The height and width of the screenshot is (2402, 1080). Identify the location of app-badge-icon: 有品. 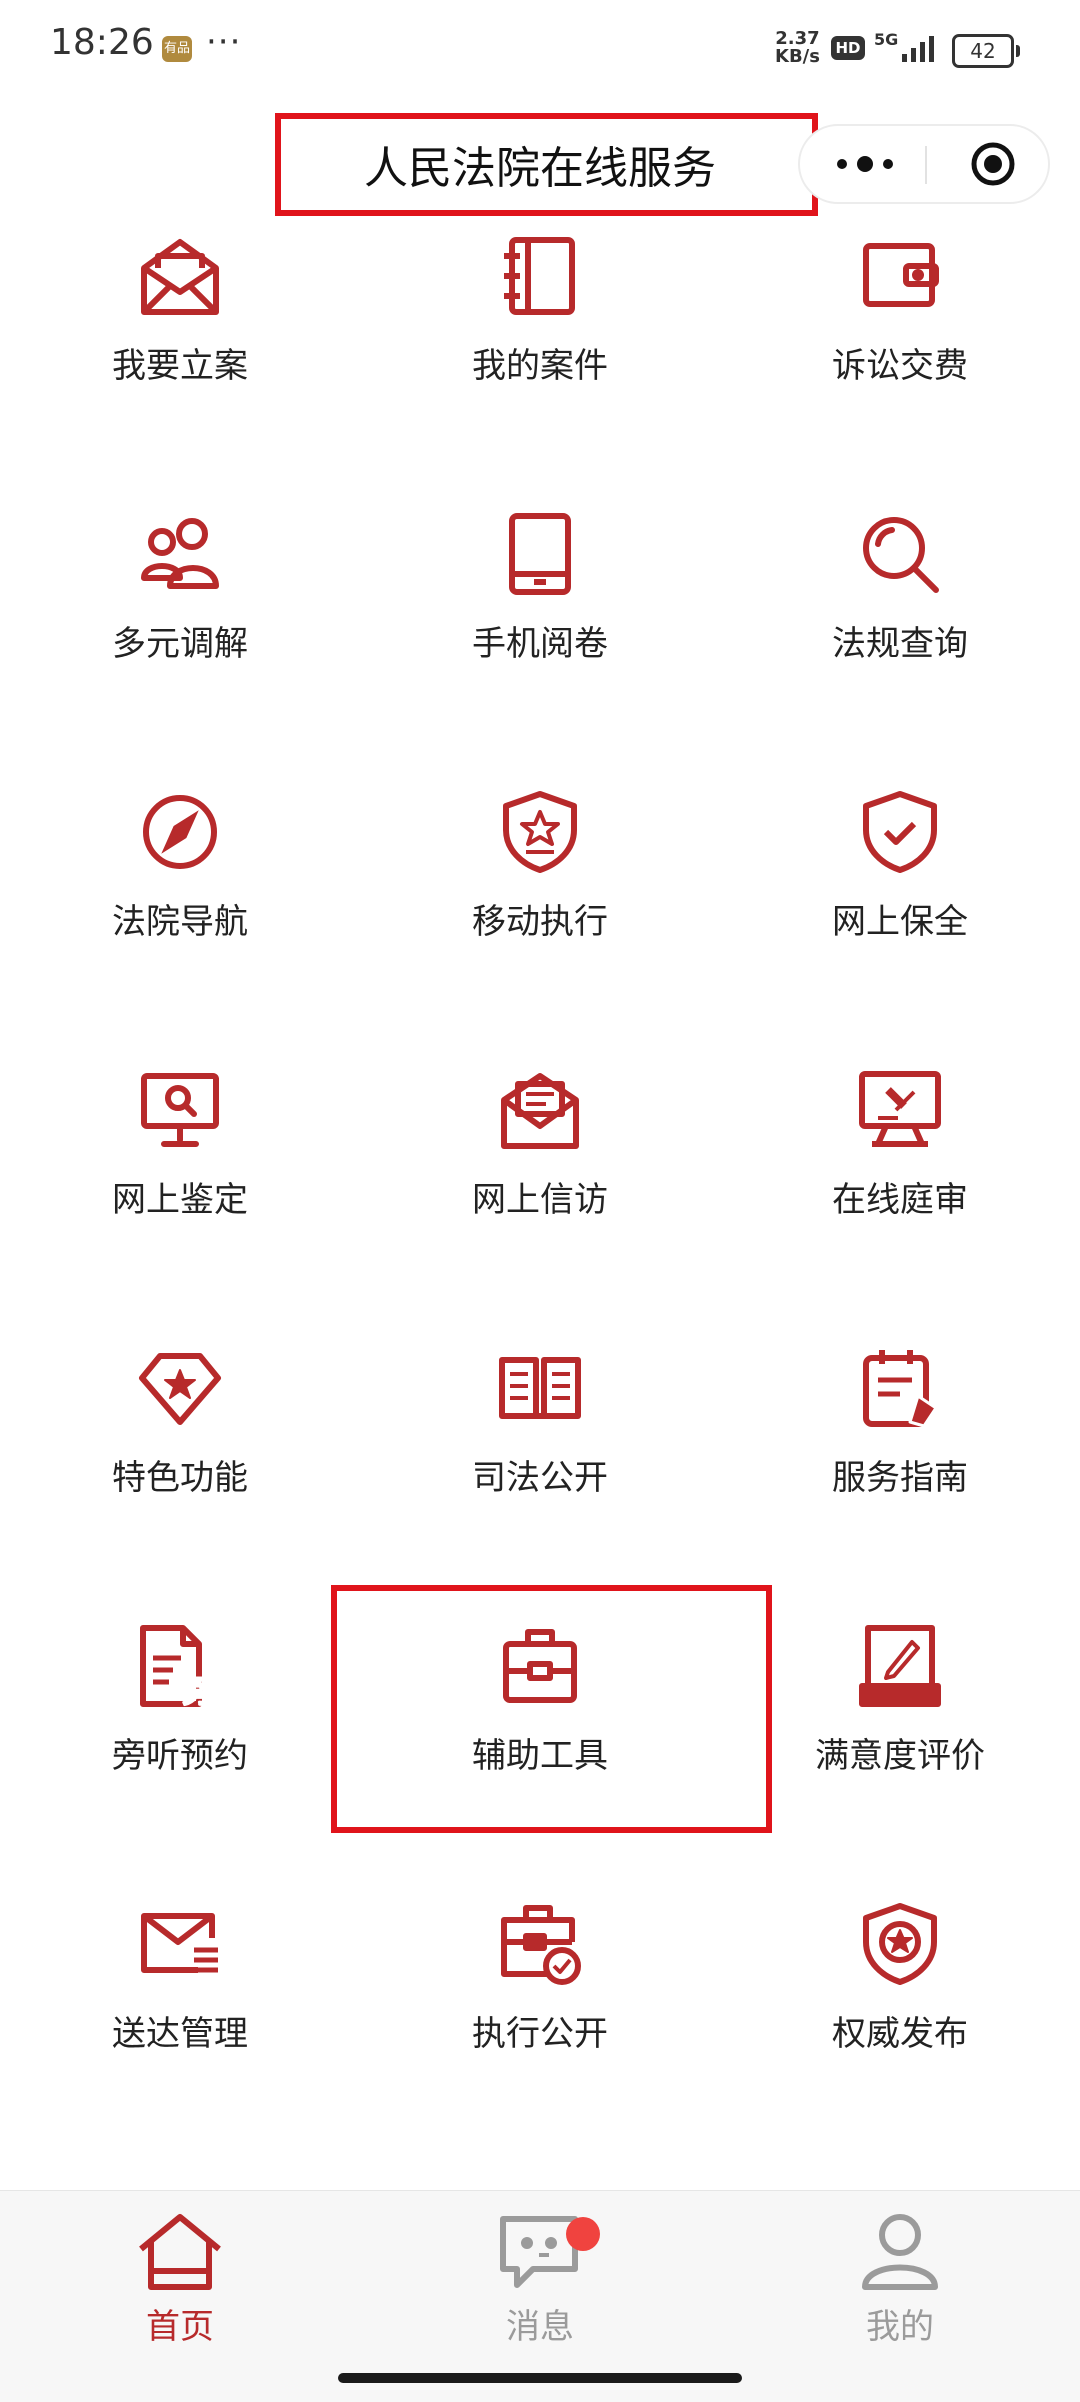
(177, 49).